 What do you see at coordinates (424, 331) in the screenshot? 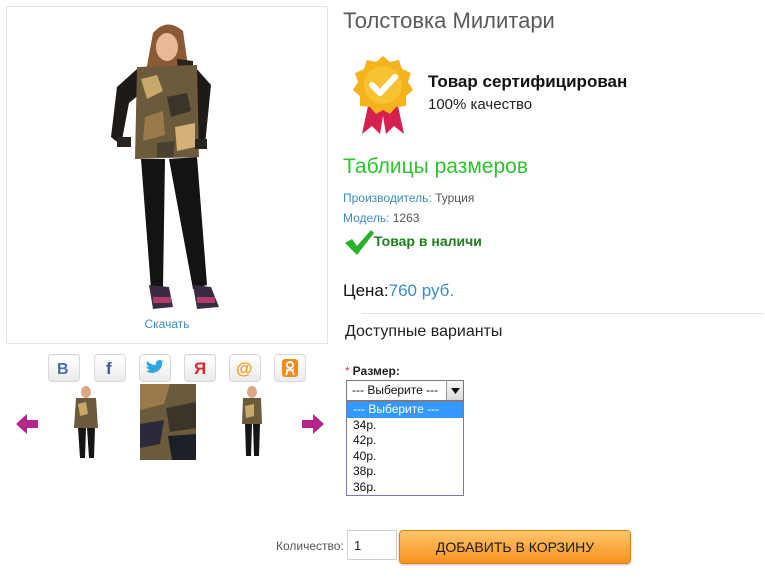
I see `options-heading: Доступные варианты` at bounding box center [424, 331].